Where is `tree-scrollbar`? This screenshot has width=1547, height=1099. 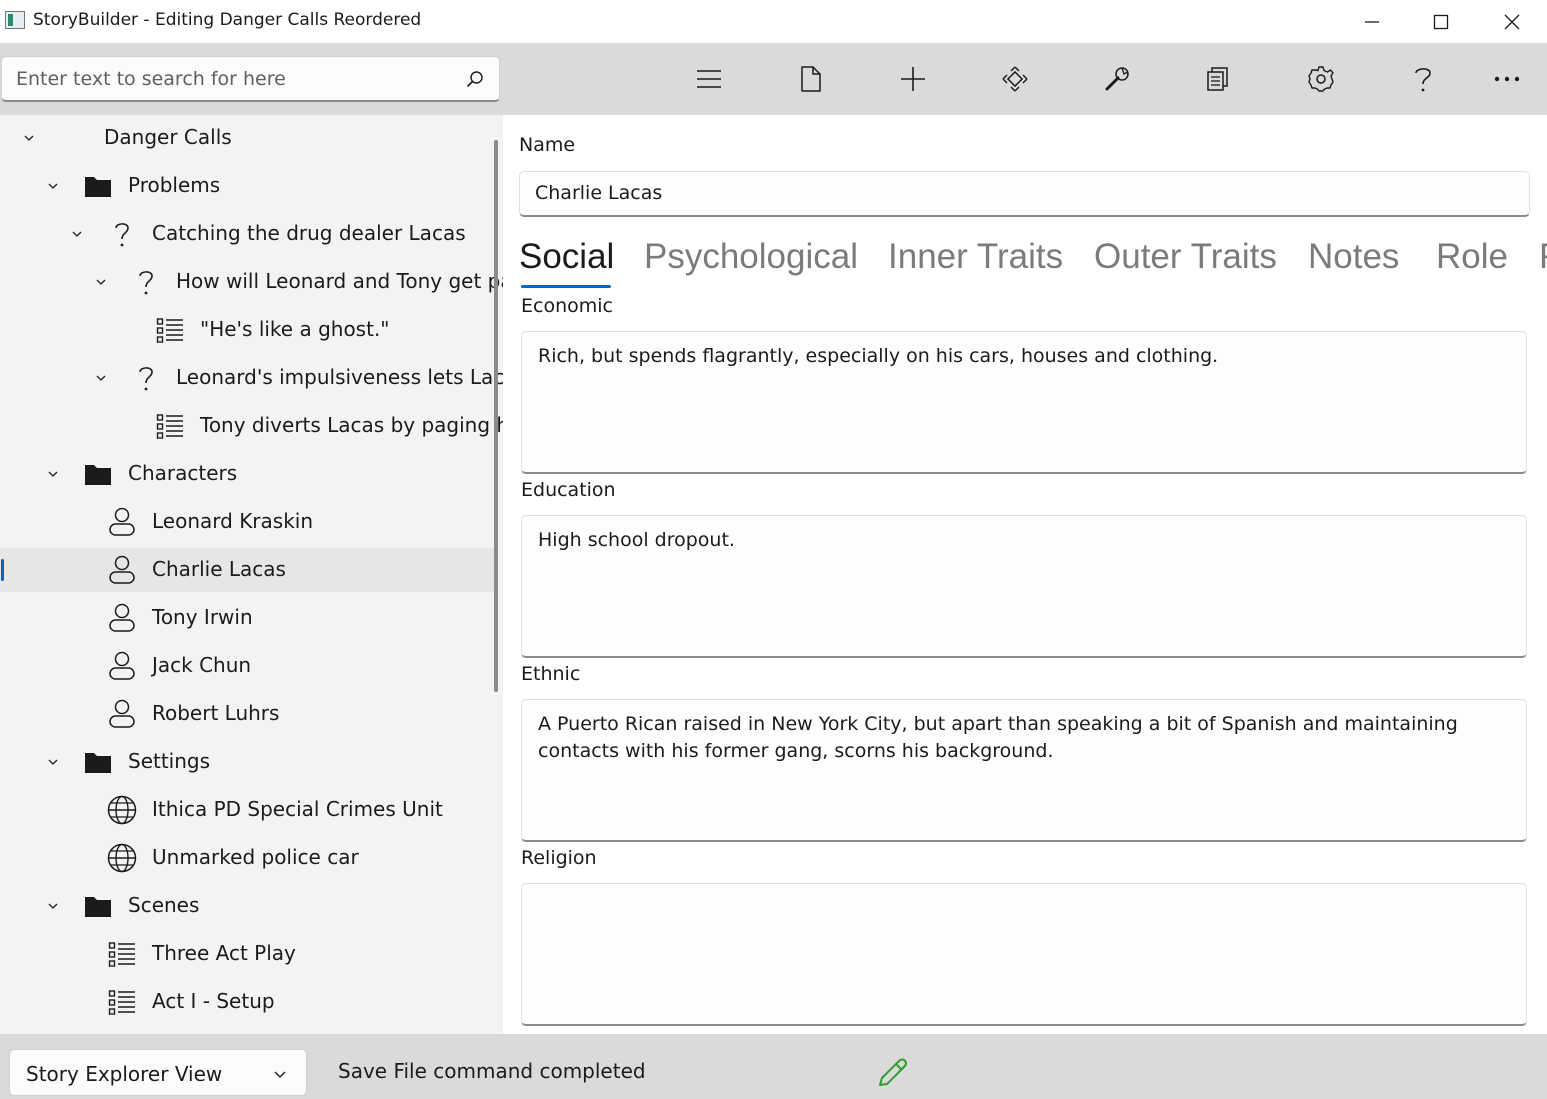
tree-scrollbar is located at coordinates (496, 416).